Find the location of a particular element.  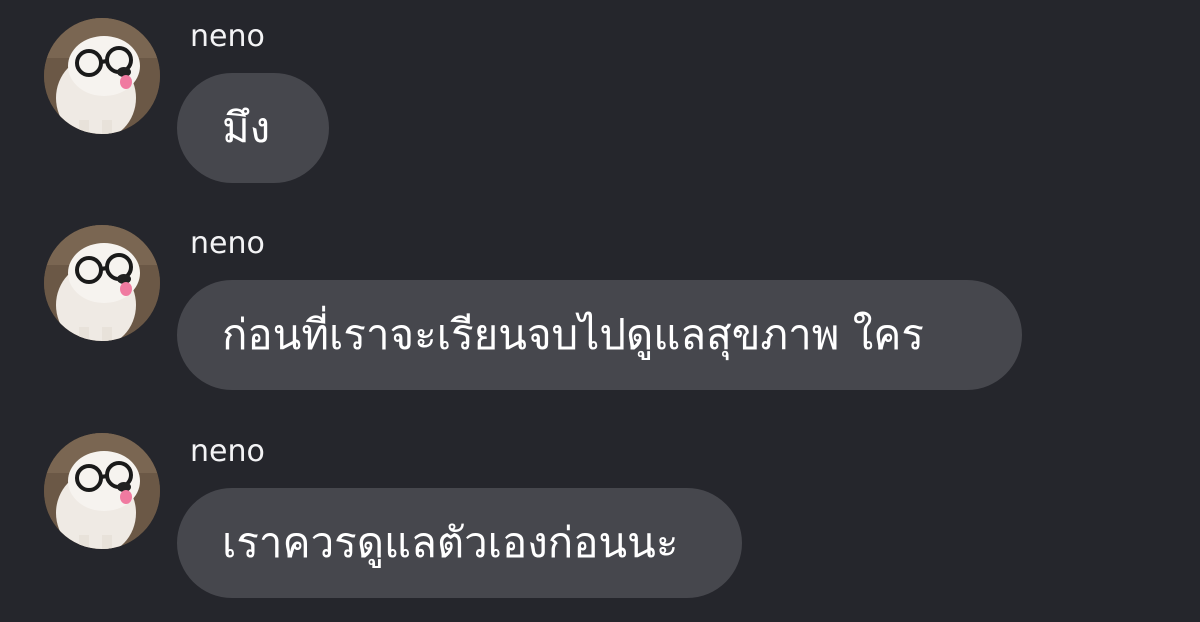

message-bubble: ก่อนที่เราจะเรียนจบไปดูแลสุขภาพ ใคร is located at coordinates (599, 335).